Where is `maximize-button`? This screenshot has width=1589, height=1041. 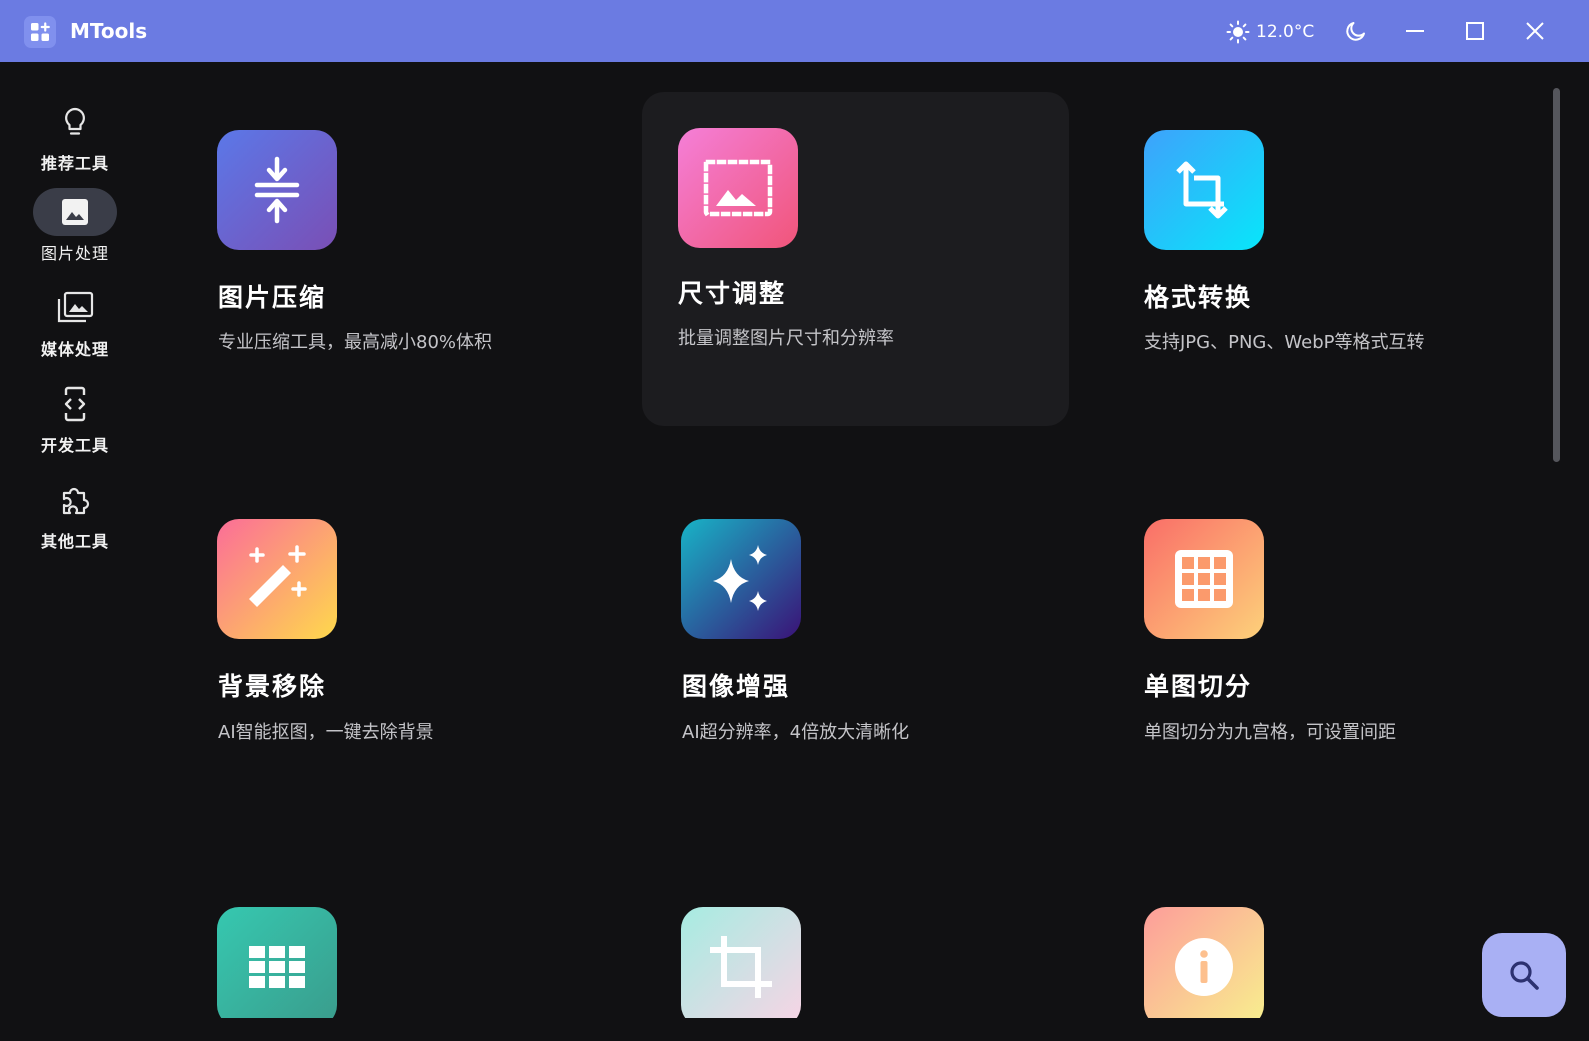
maximize-button is located at coordinates (1475, 31).